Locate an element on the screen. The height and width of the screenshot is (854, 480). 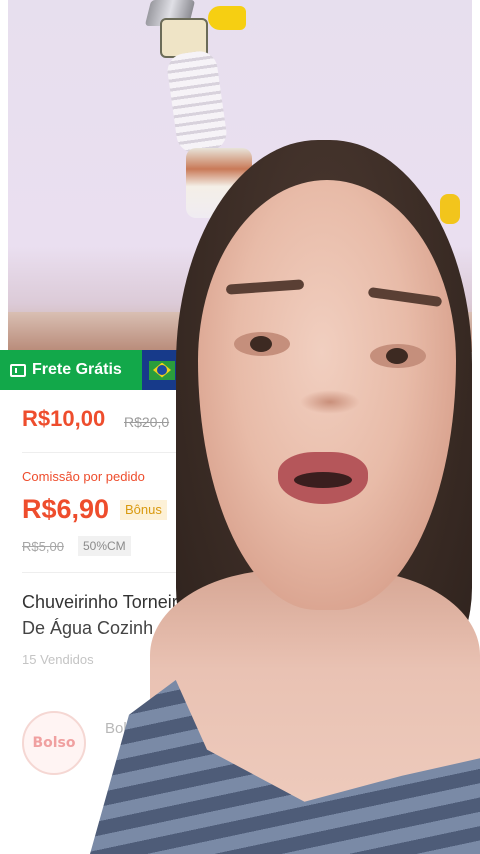
current-price: R$10,00 is located at coordinates (64, 418).